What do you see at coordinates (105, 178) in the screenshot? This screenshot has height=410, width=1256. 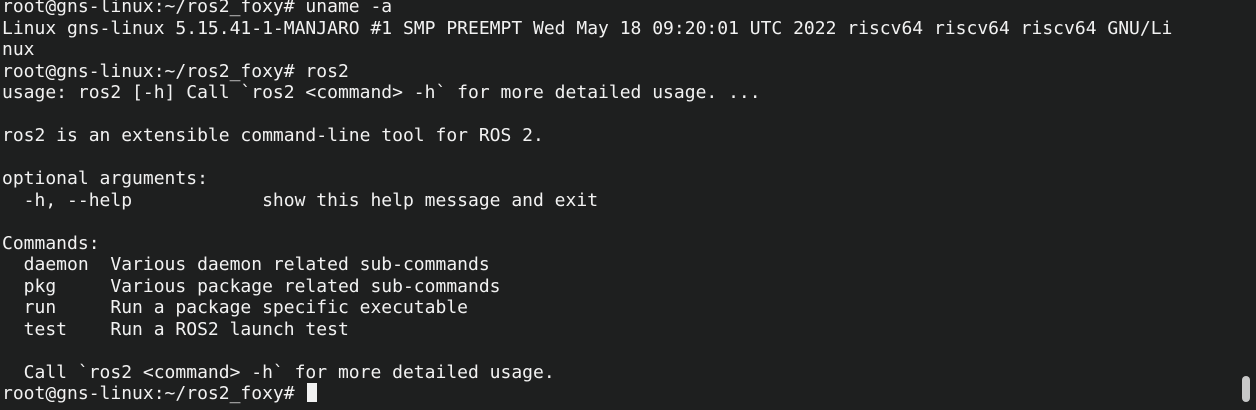 I see `terminal-line: optional arguments:` at bounding box center [105, 178].